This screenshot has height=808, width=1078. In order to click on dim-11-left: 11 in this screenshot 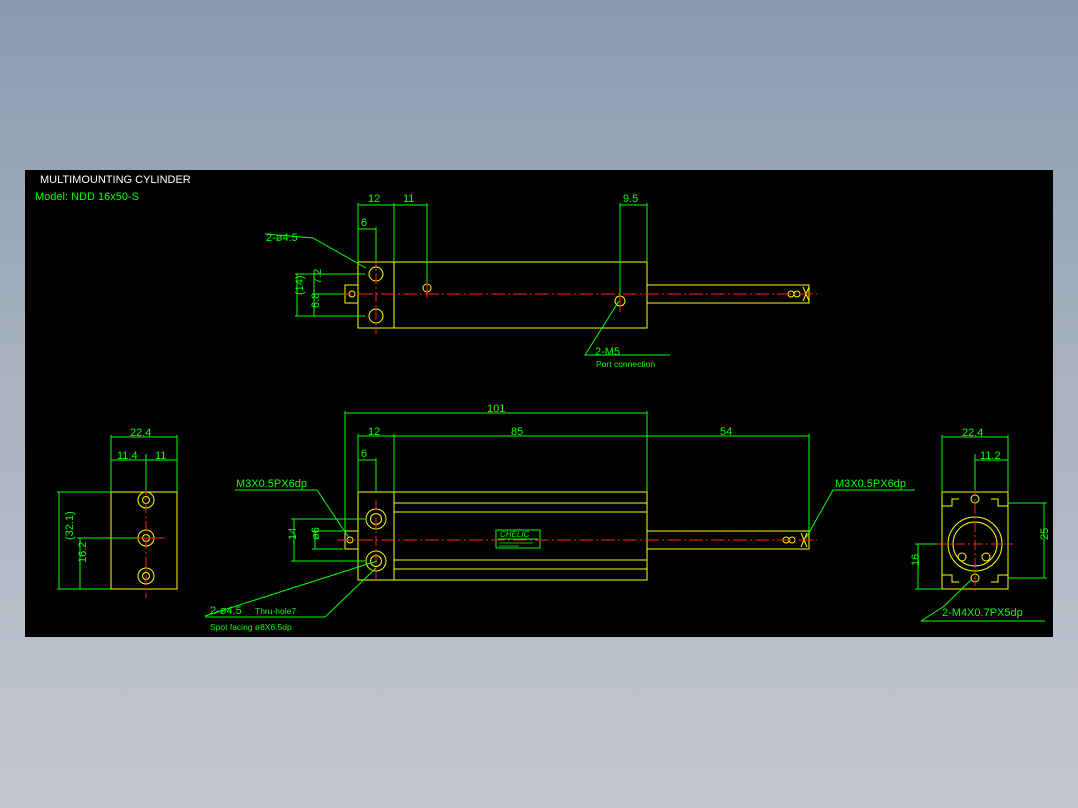, I will do `click(160, 456)`.